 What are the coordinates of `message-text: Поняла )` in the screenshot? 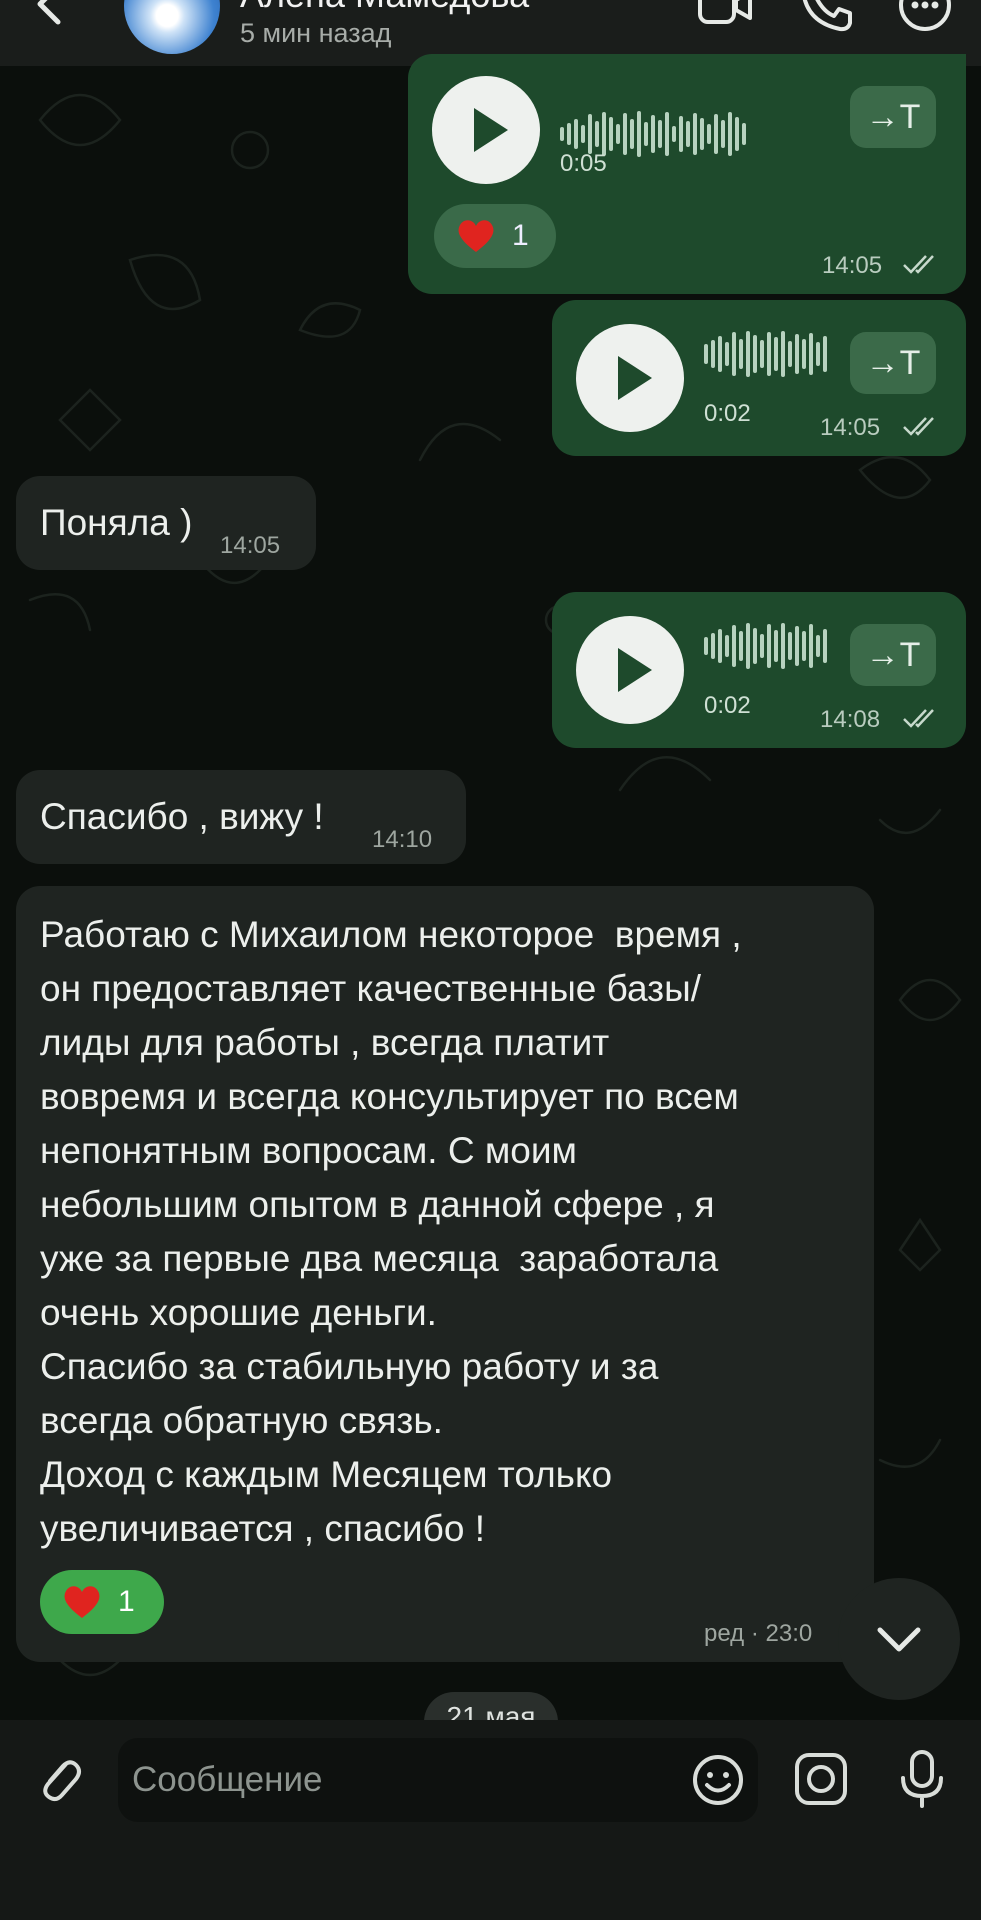 It's located at (116, 522).